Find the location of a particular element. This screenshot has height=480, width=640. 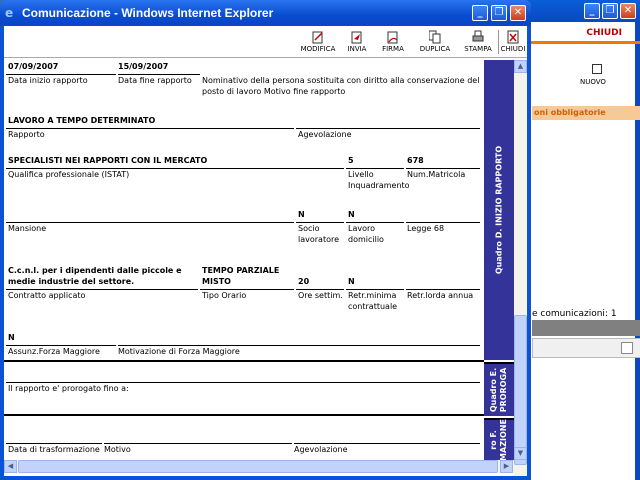

send-icon is located at coordinates (357, 37).